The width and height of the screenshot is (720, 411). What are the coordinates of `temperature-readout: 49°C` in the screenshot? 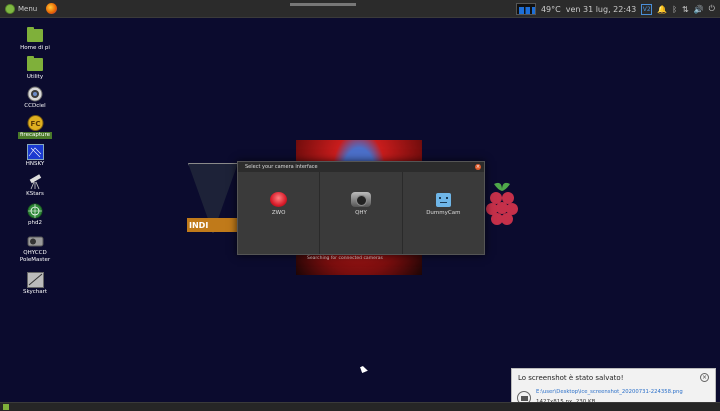 It's located at (550, 9).